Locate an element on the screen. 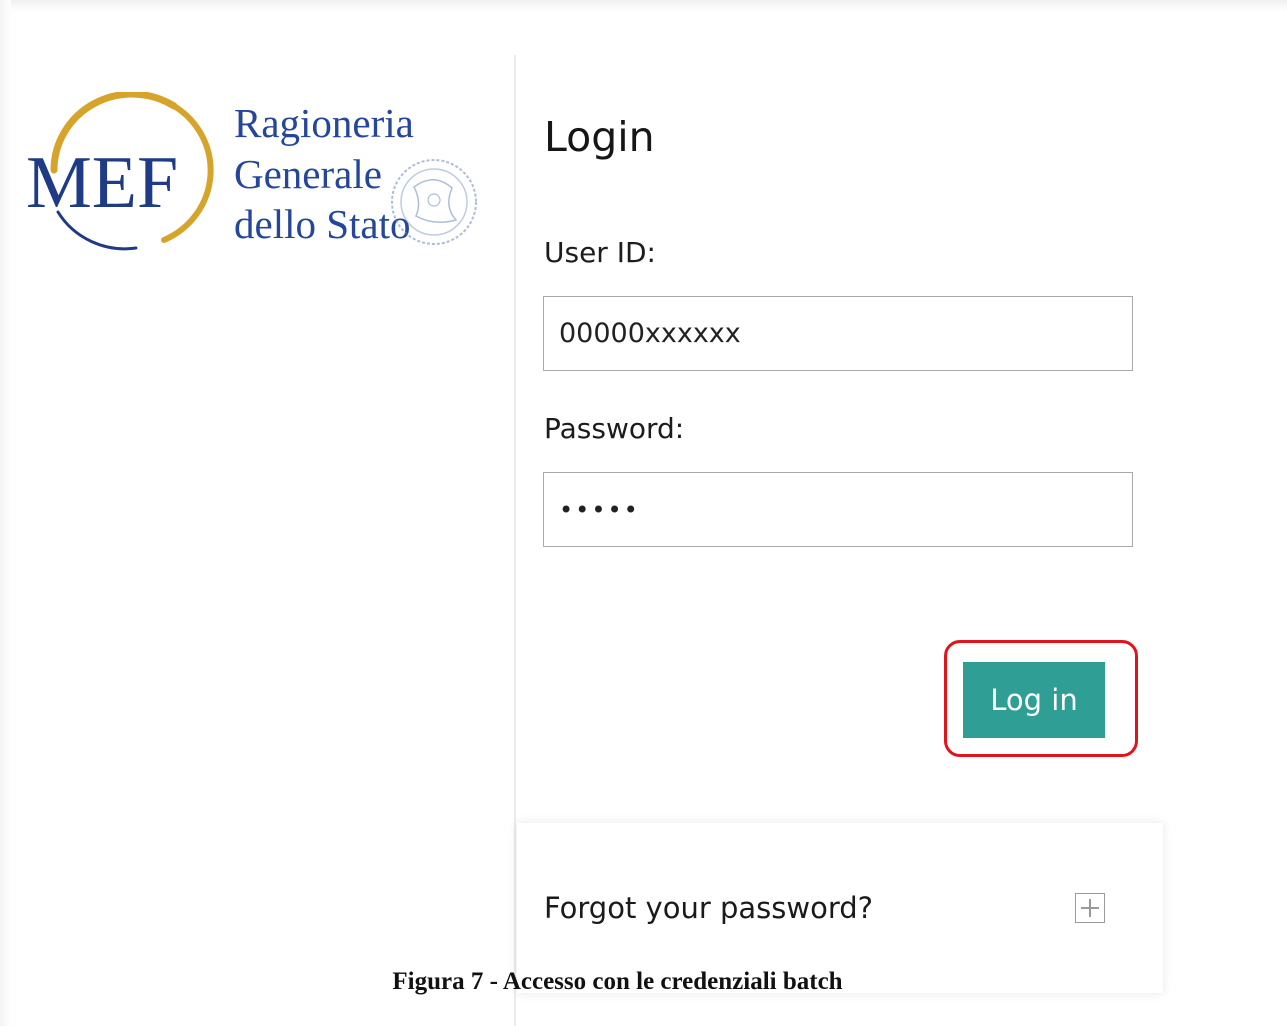 Image resolution: width=1287 pixels, height=1026 pixels. forgot-password-label: Forgot your password? is located at coordinates (708, 908).